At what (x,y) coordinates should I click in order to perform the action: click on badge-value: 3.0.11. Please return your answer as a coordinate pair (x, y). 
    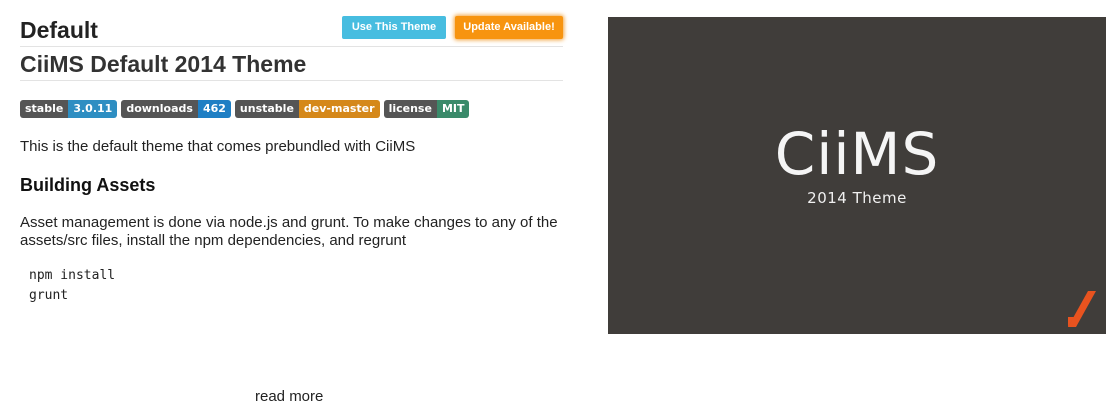
    Looking at the image, I should click on (93, 109).